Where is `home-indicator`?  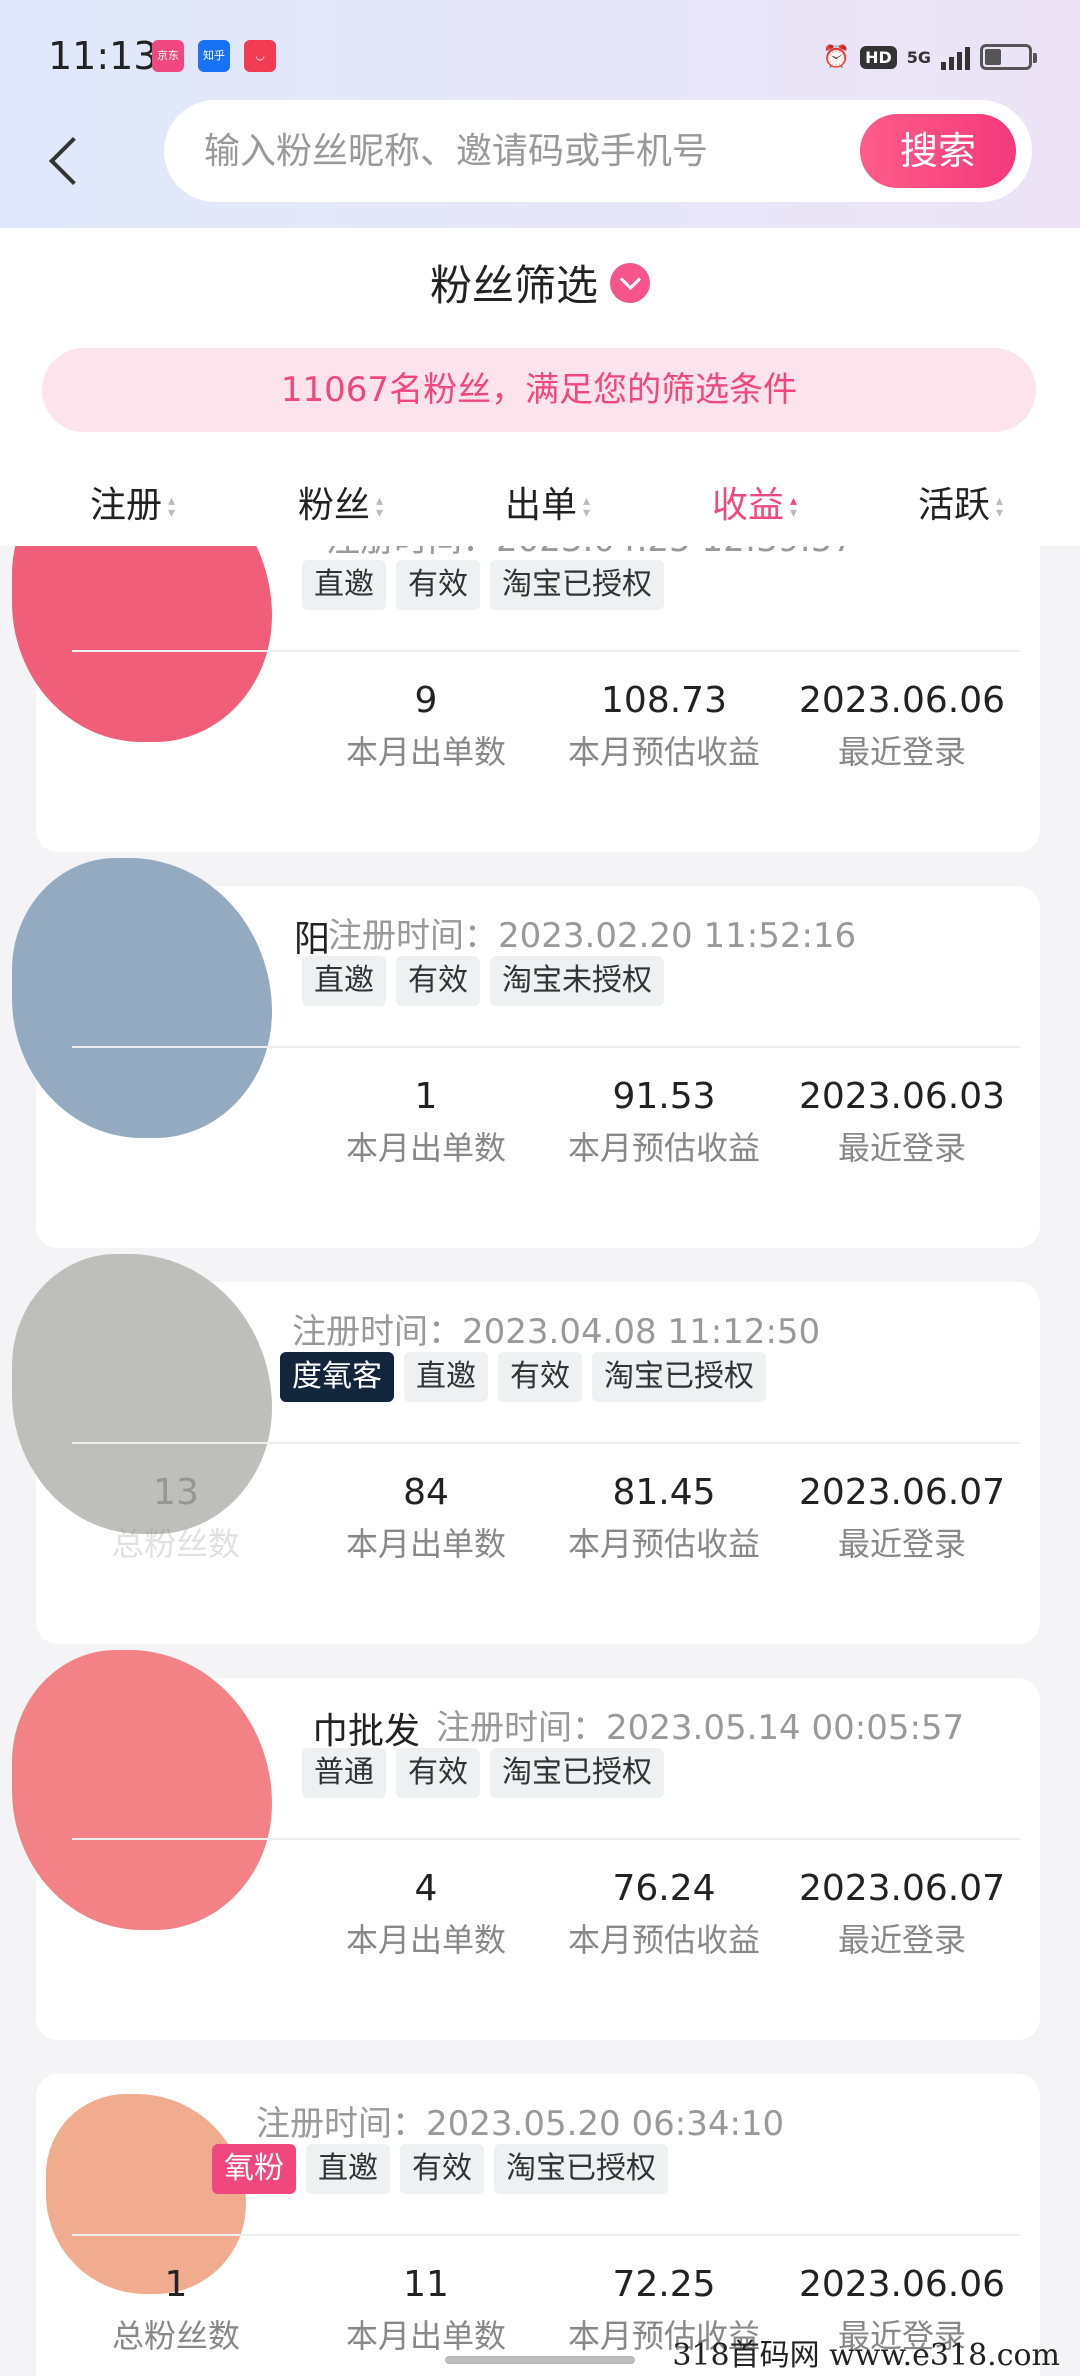 home-indicator is located at coordinates (540, 2360).